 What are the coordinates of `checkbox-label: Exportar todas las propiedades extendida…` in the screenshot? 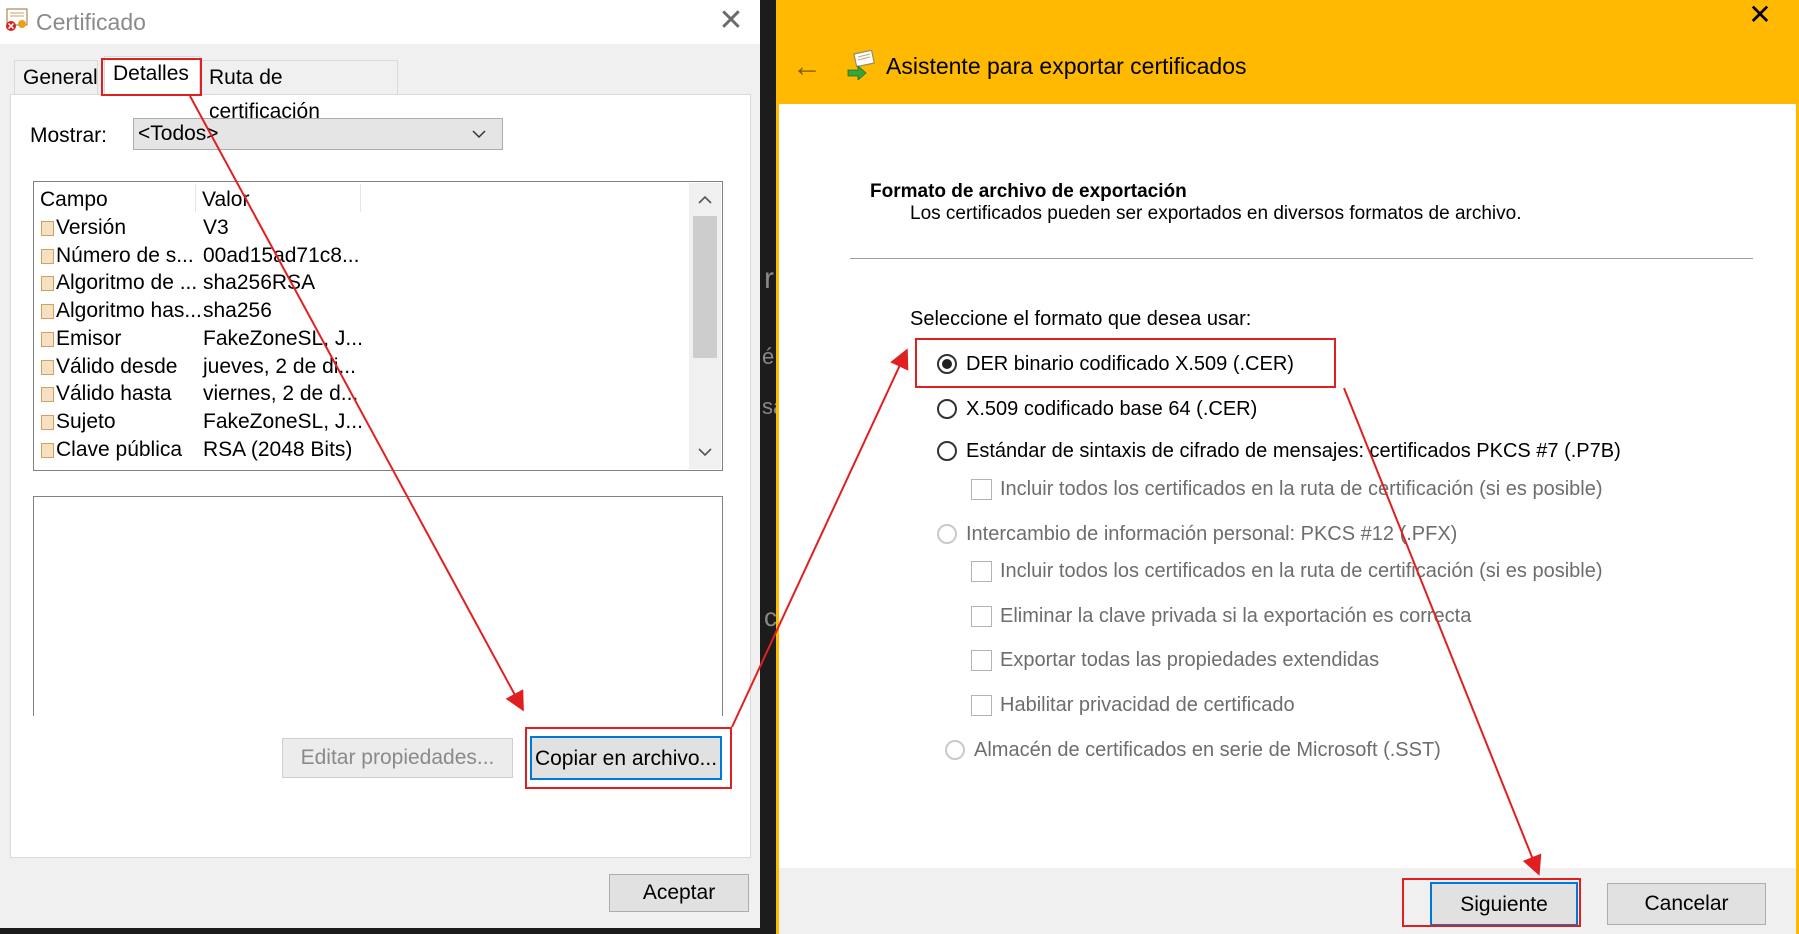 It's located at (1189, 660).